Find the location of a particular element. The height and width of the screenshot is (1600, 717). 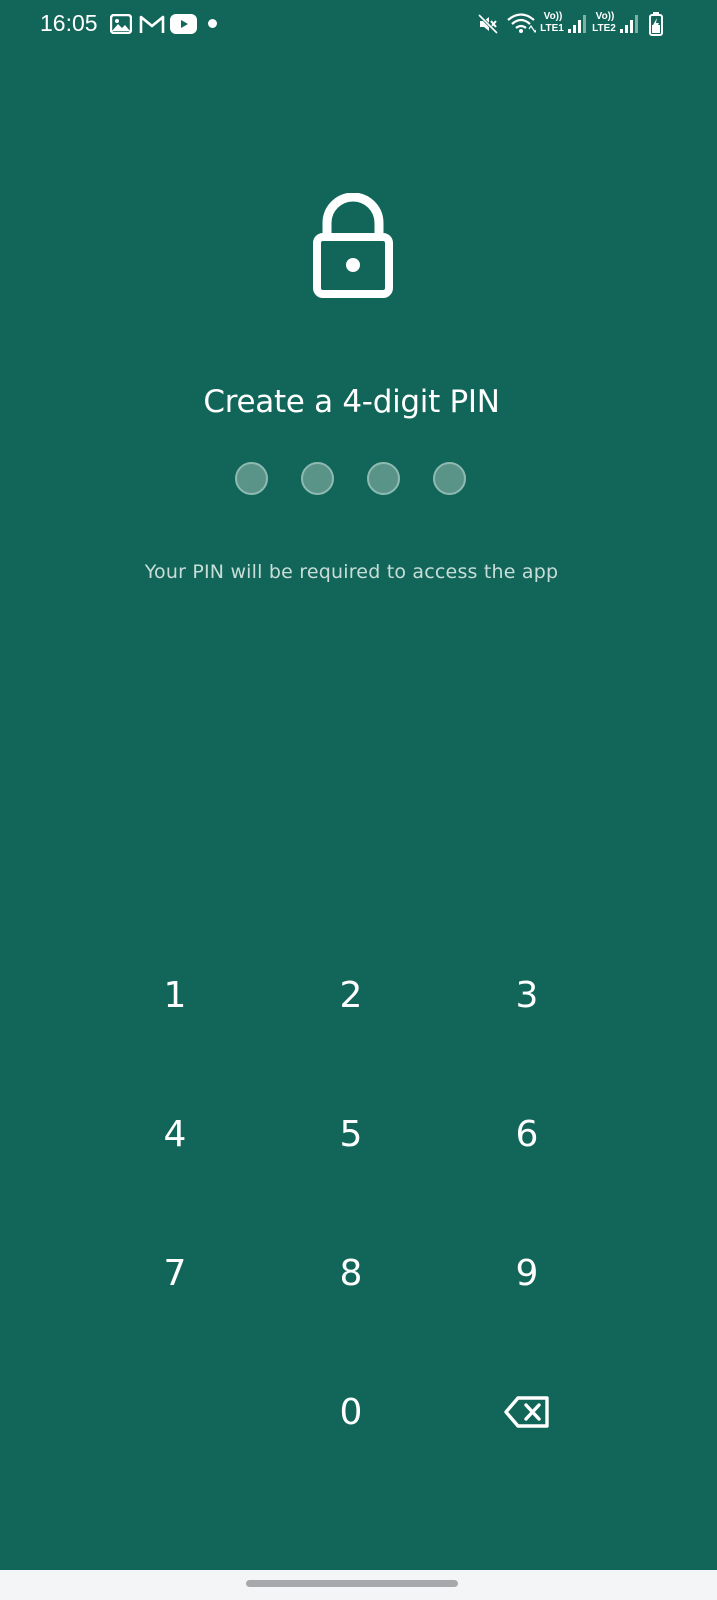

key-7: 7 is located at coordinates (175, 1273).